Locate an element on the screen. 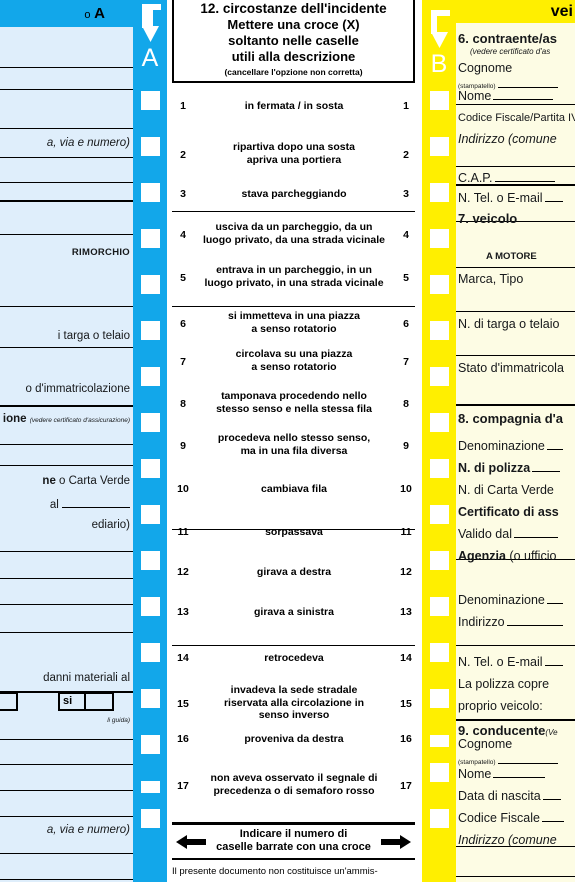  vehicle-b-section-6-note: (vedere certificato d'as is located at coordinates (510, 51).